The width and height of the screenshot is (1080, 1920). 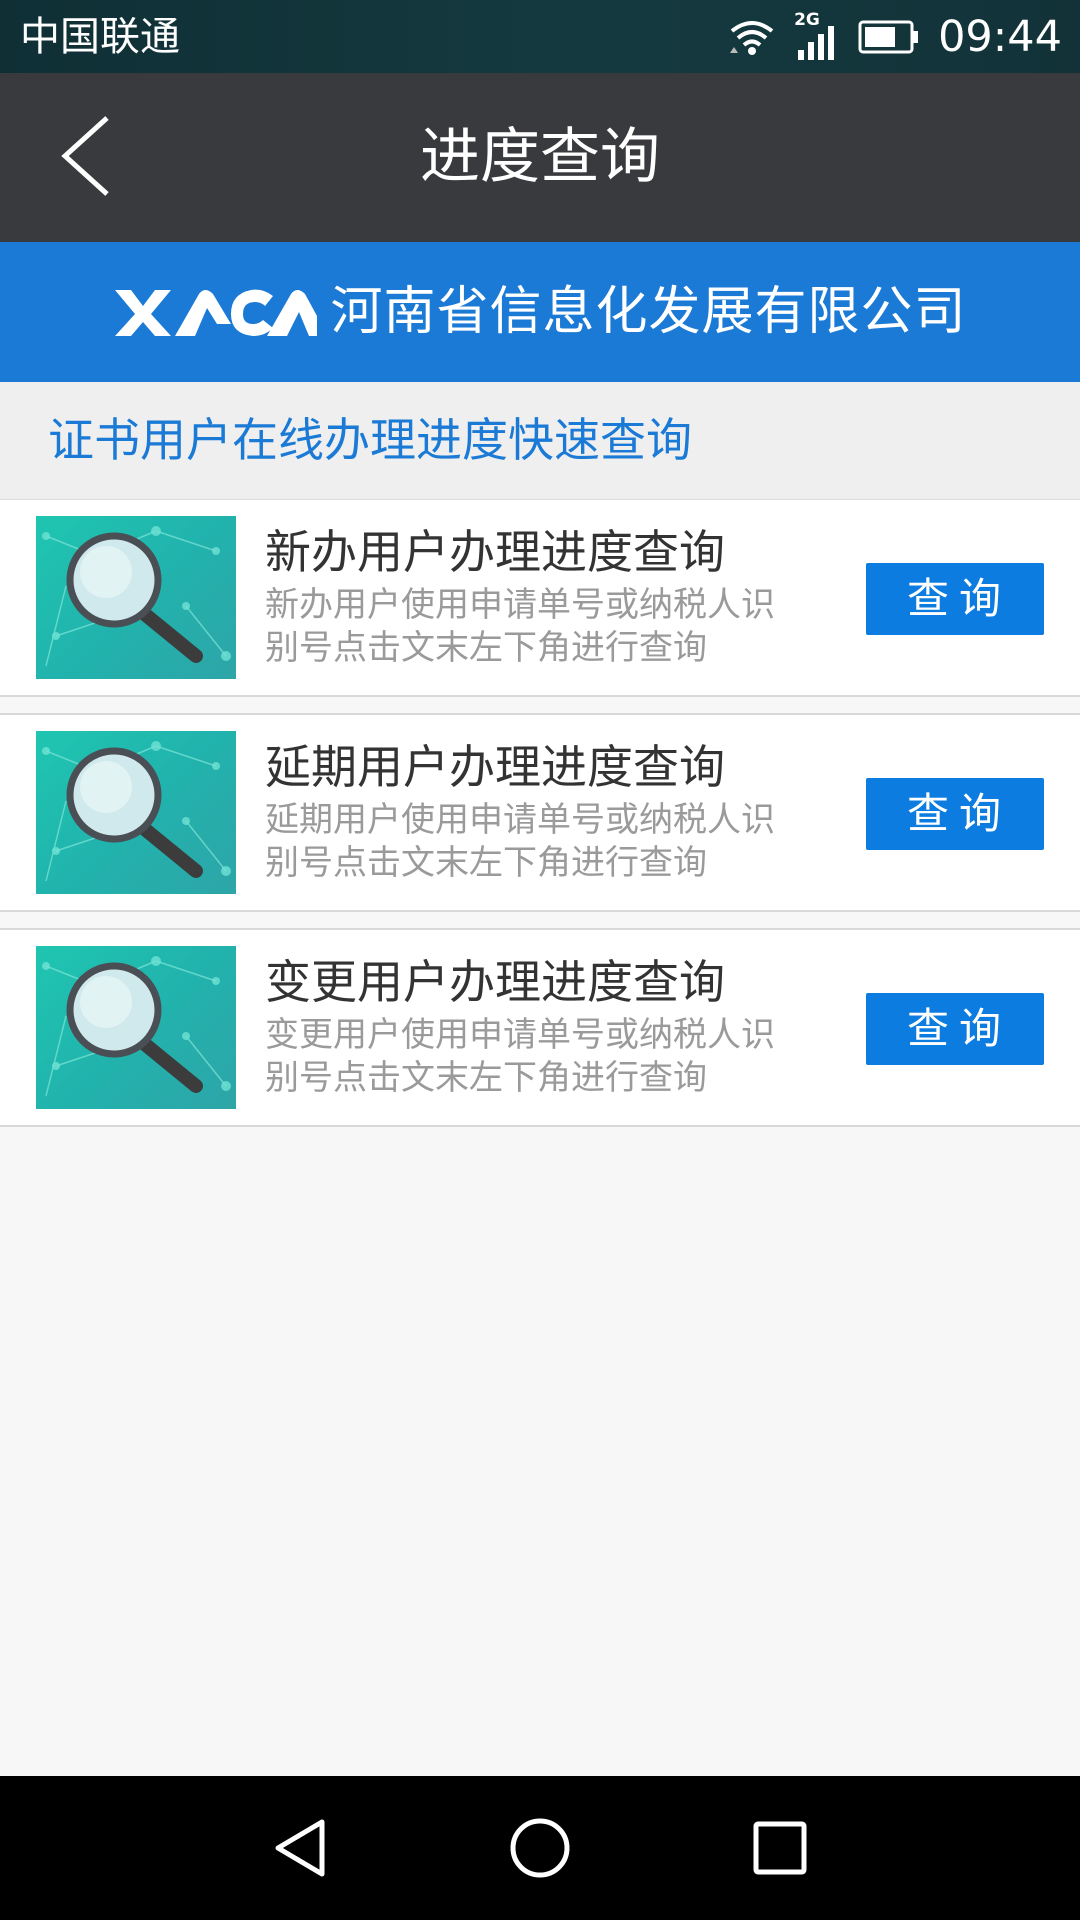 I want to click on status-icons: 2G 09:44, so click(x=895, y=37).